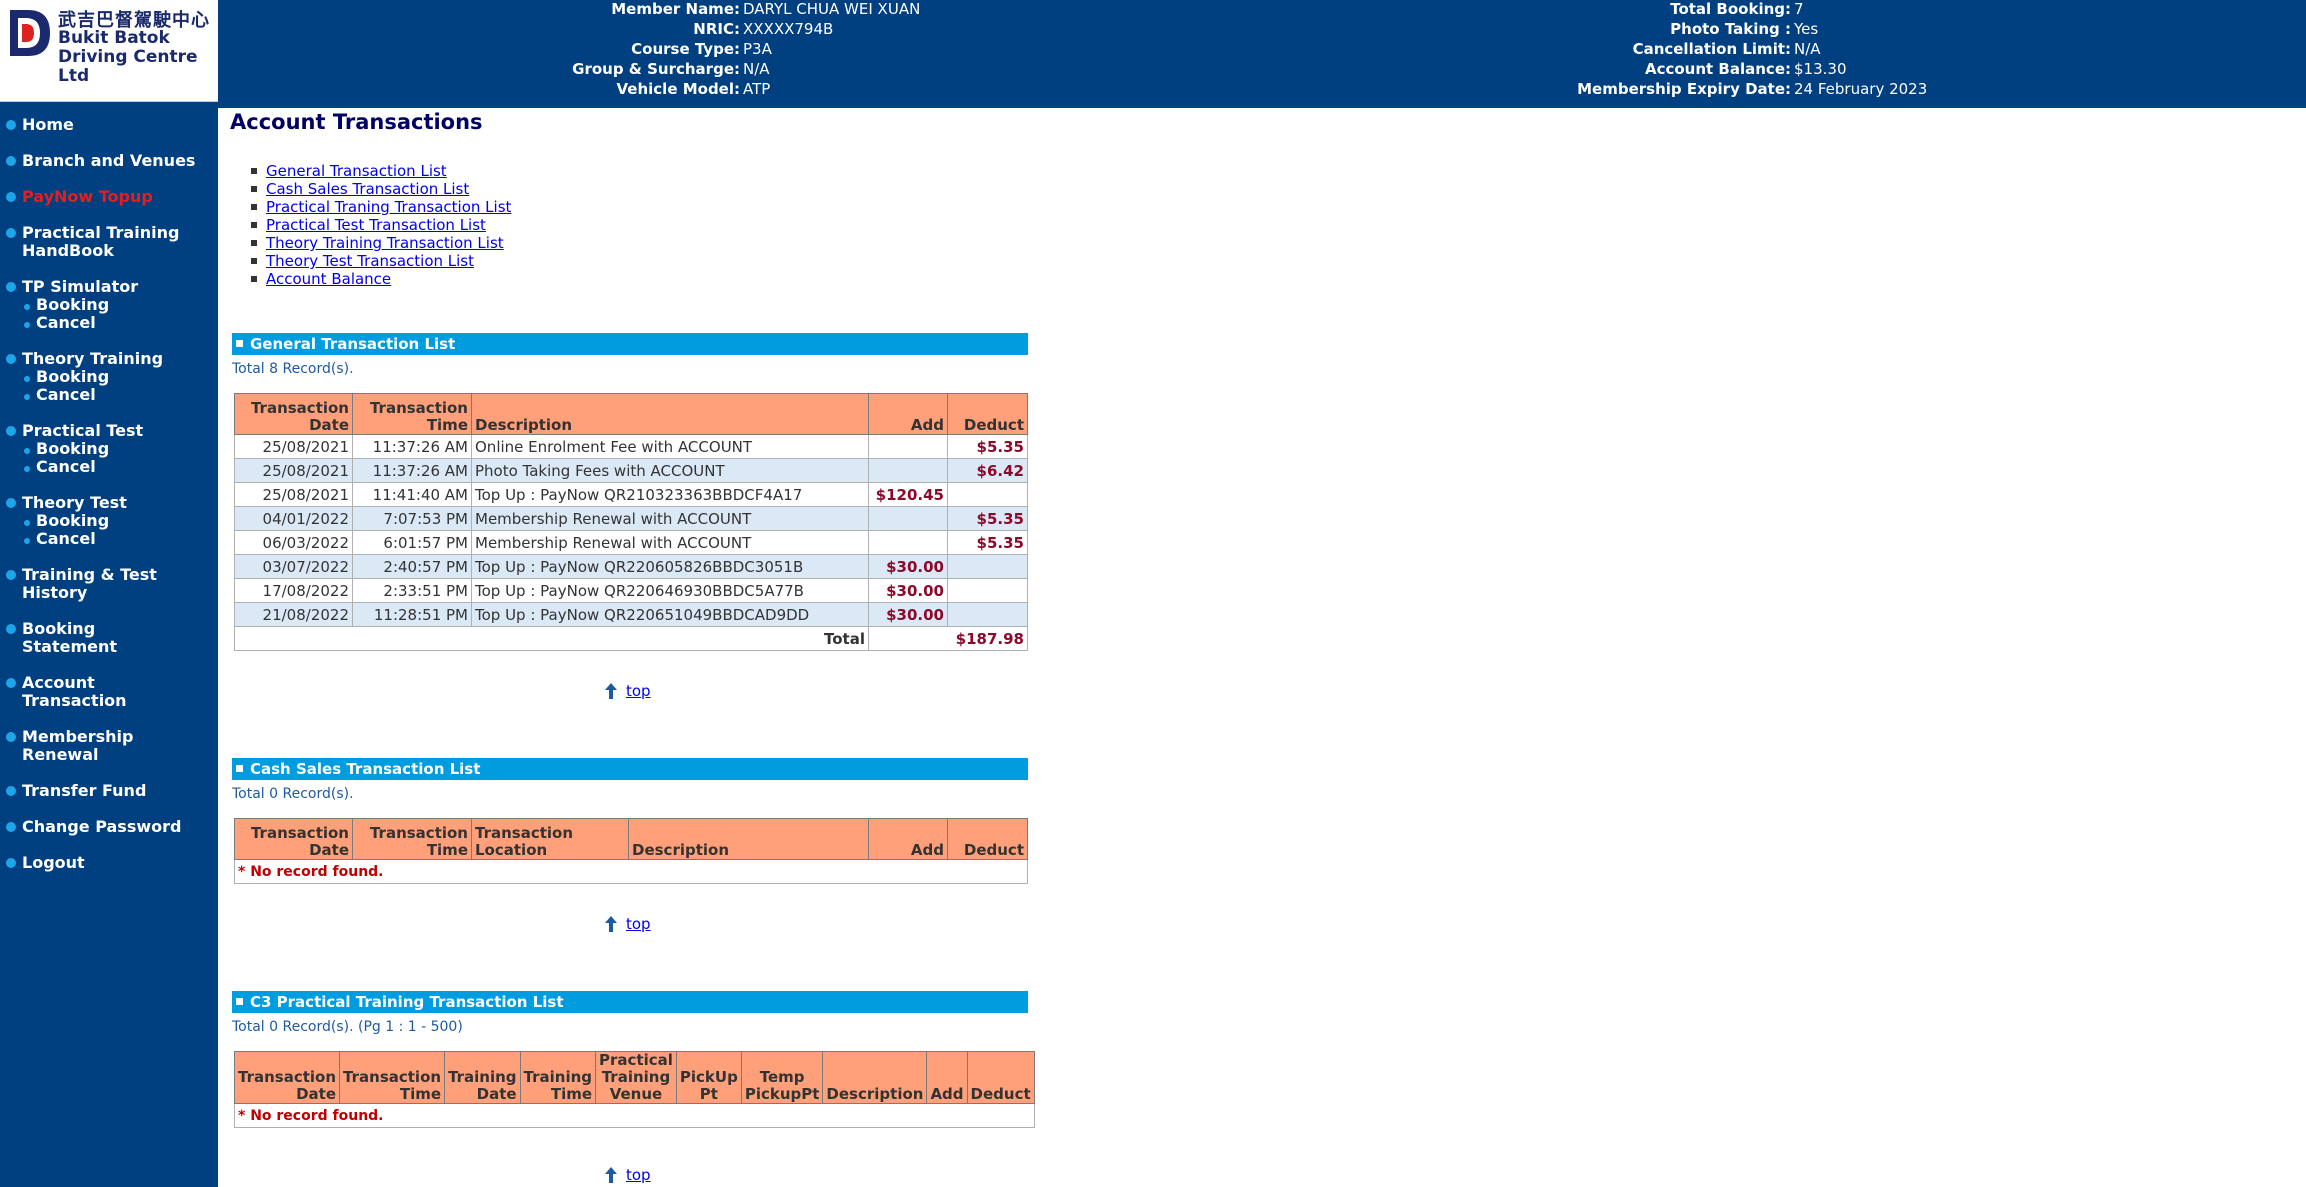 The image size is (2306, 1187). I want to click on col-training-time: Training Time, so click(558, 1077).